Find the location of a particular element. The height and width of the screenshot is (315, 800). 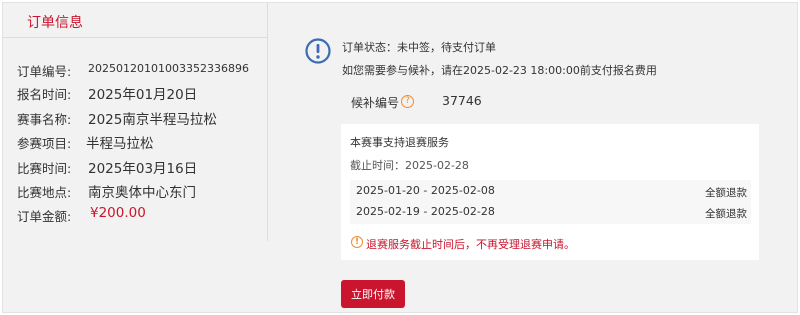

order-number-label: 订单编号: is located at coordinates (44, 71).